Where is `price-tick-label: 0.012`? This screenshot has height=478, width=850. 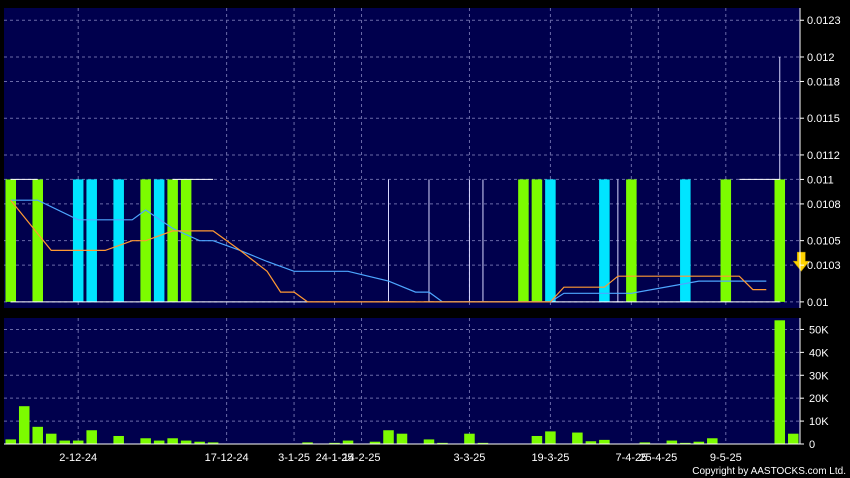
price-tick-label: 0.012 is located at coordinates (821, 58).